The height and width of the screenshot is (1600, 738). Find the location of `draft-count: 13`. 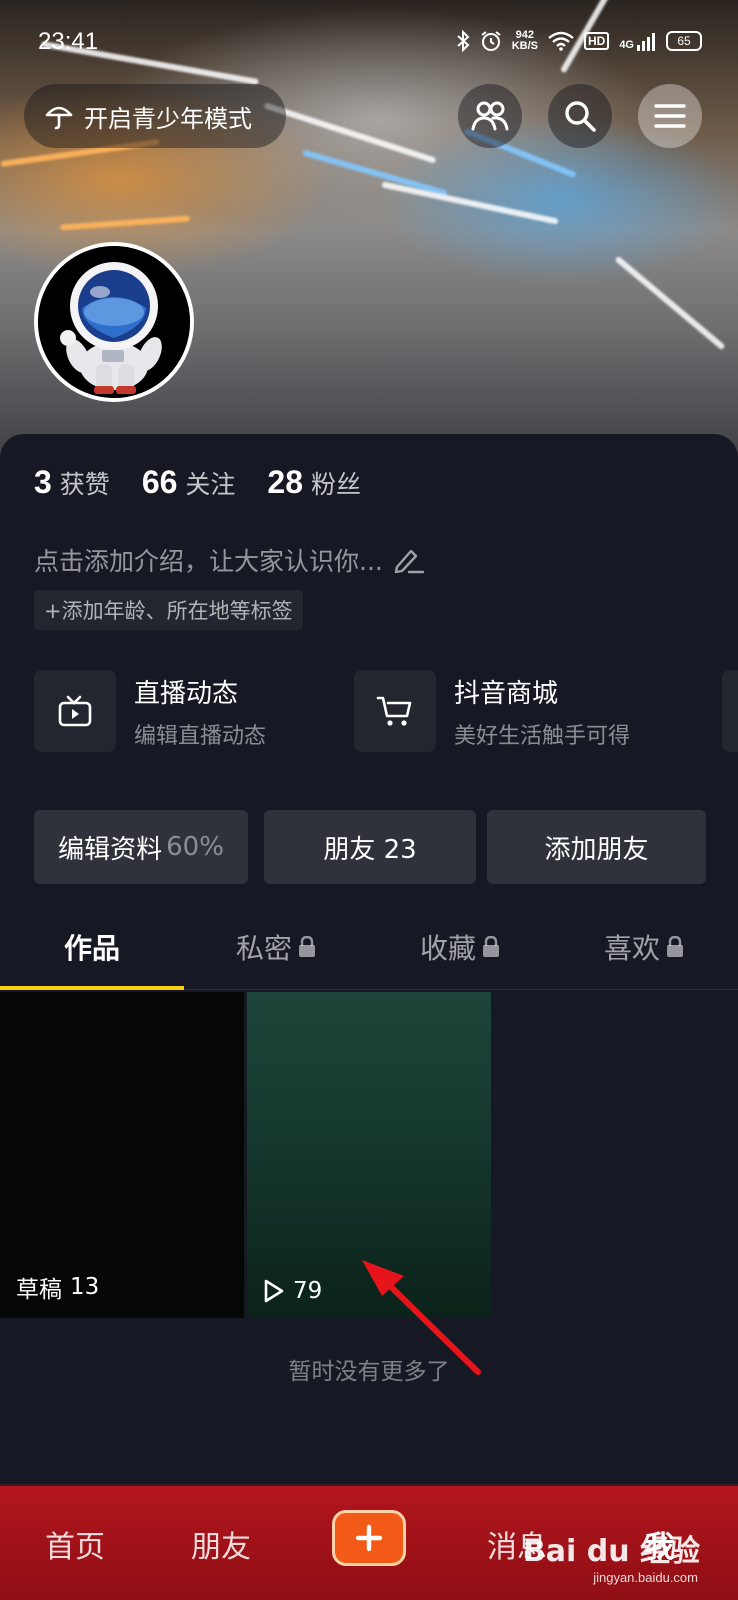

draft-count: 13 is located at coordinates (85, 1287).